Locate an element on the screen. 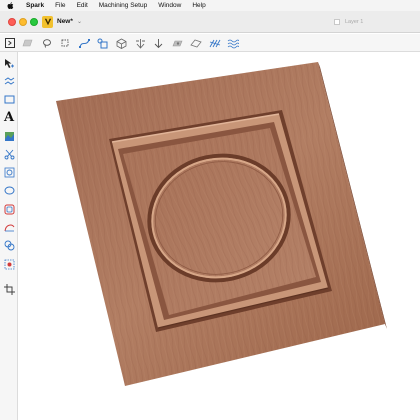 The height and width of the screenshot is (420, 420). wave-icon is located at coordinates (9, 81).